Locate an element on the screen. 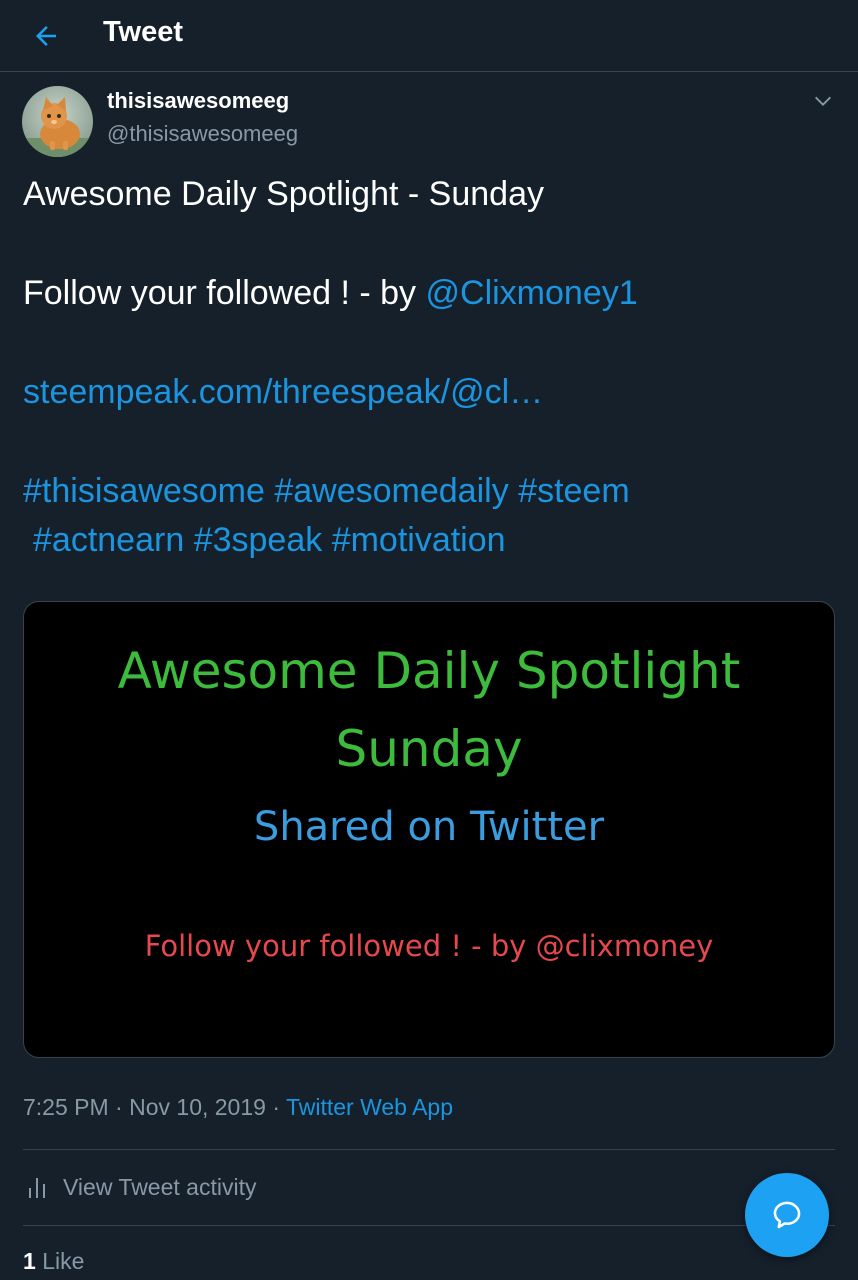  arrow-left-icon is located at coordinates (46, 36).